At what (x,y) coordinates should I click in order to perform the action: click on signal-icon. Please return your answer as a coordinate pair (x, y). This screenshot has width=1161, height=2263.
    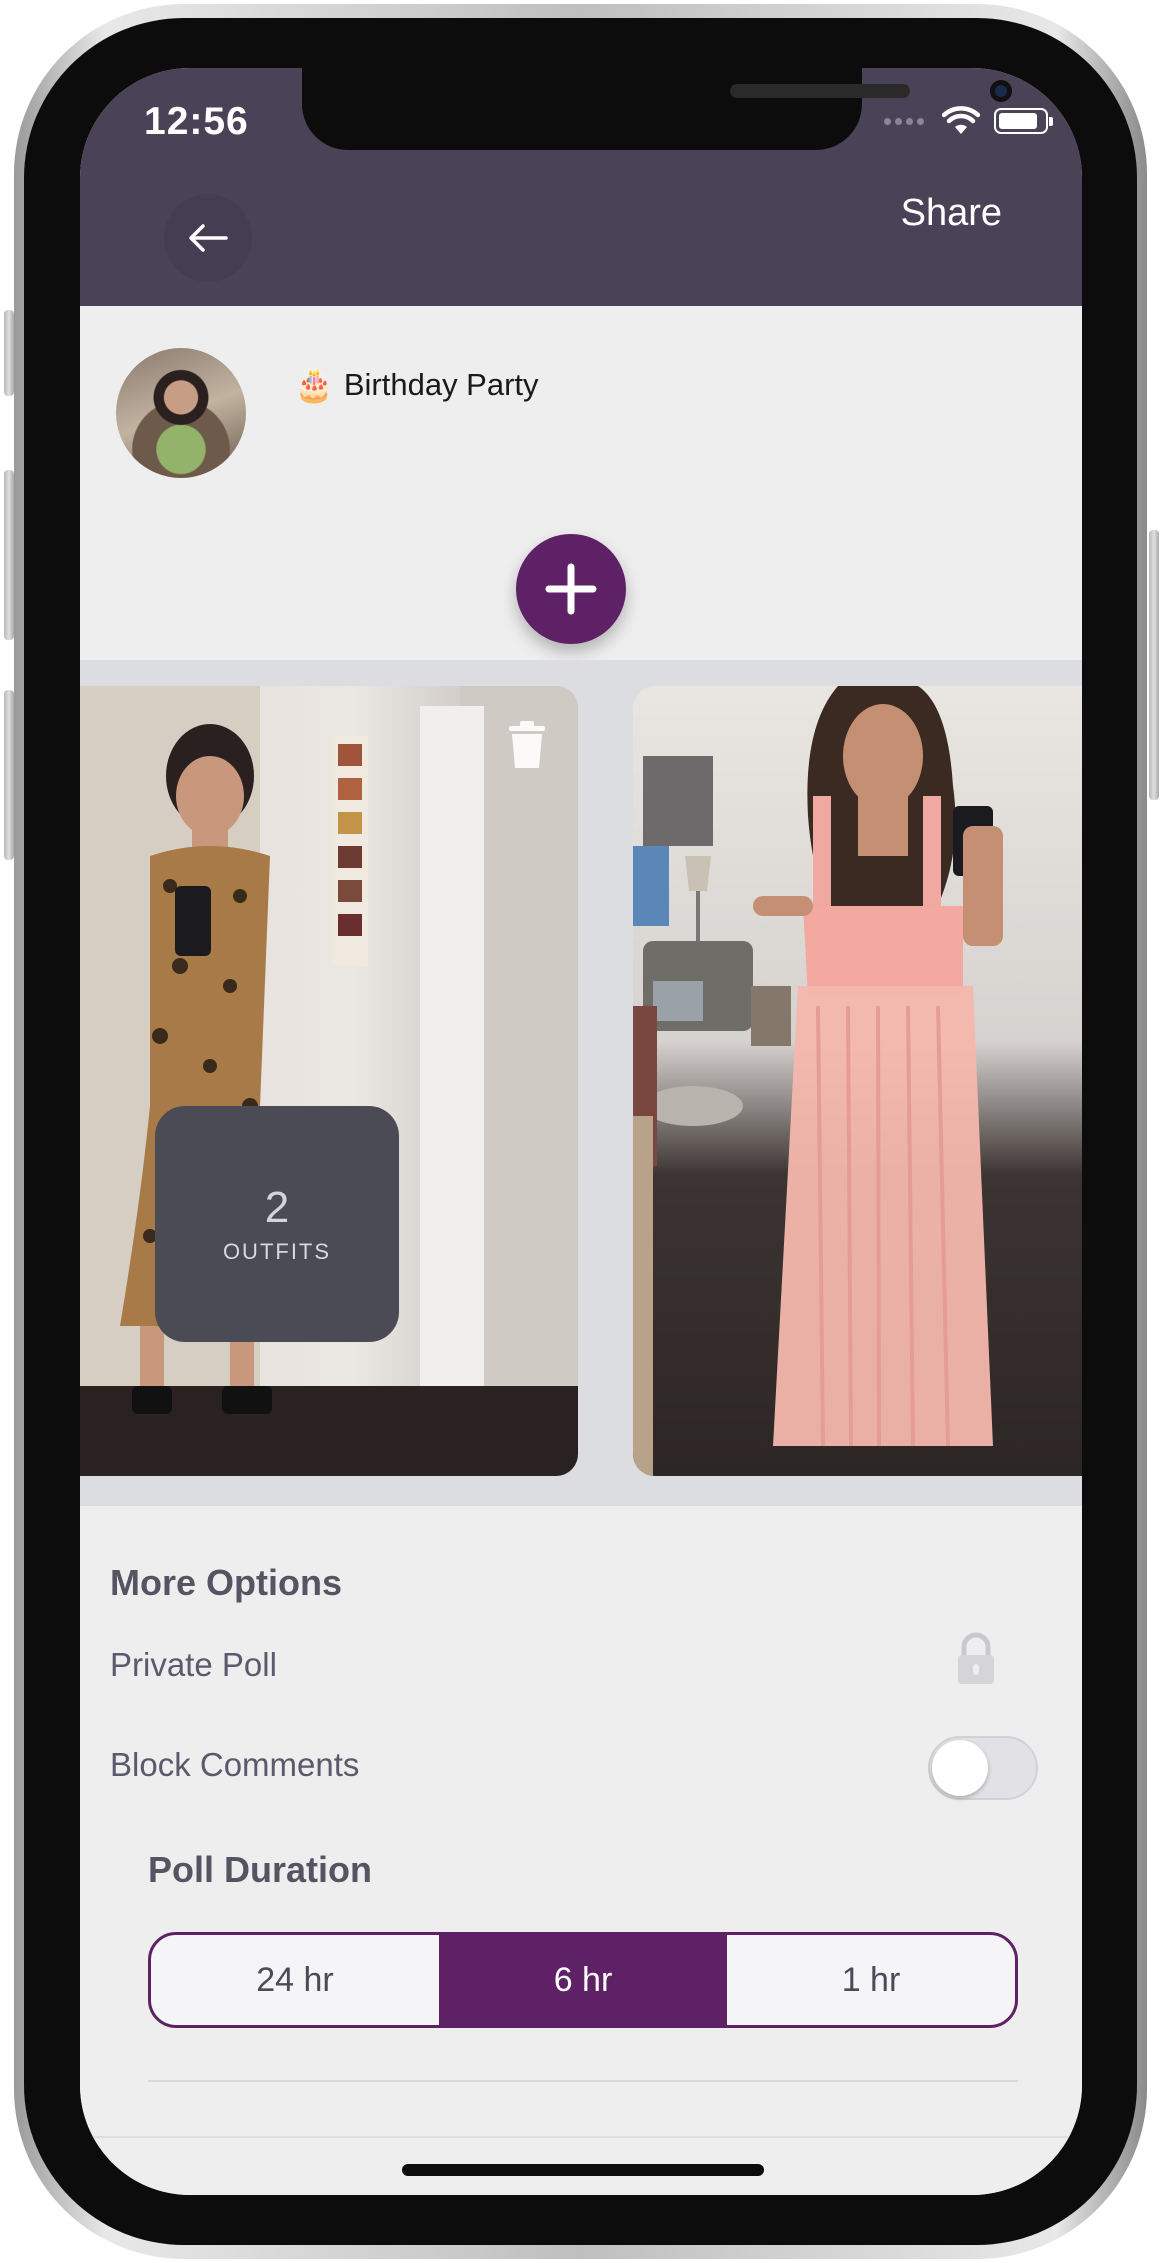
    Looking at the image, I should click on (906, 121).